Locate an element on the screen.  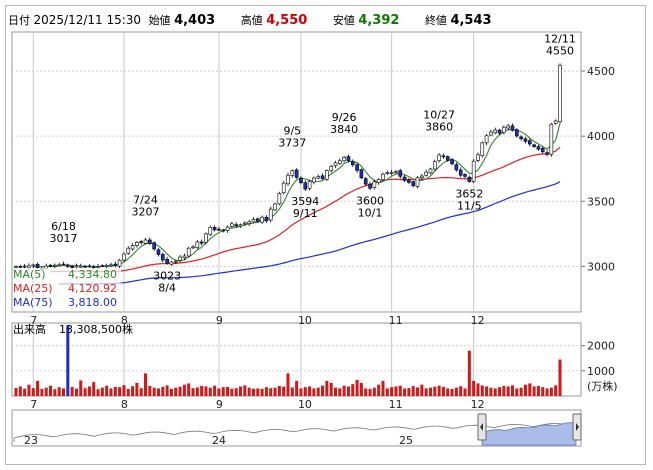
navigator-left-handle is located at coordinates (482, 427).